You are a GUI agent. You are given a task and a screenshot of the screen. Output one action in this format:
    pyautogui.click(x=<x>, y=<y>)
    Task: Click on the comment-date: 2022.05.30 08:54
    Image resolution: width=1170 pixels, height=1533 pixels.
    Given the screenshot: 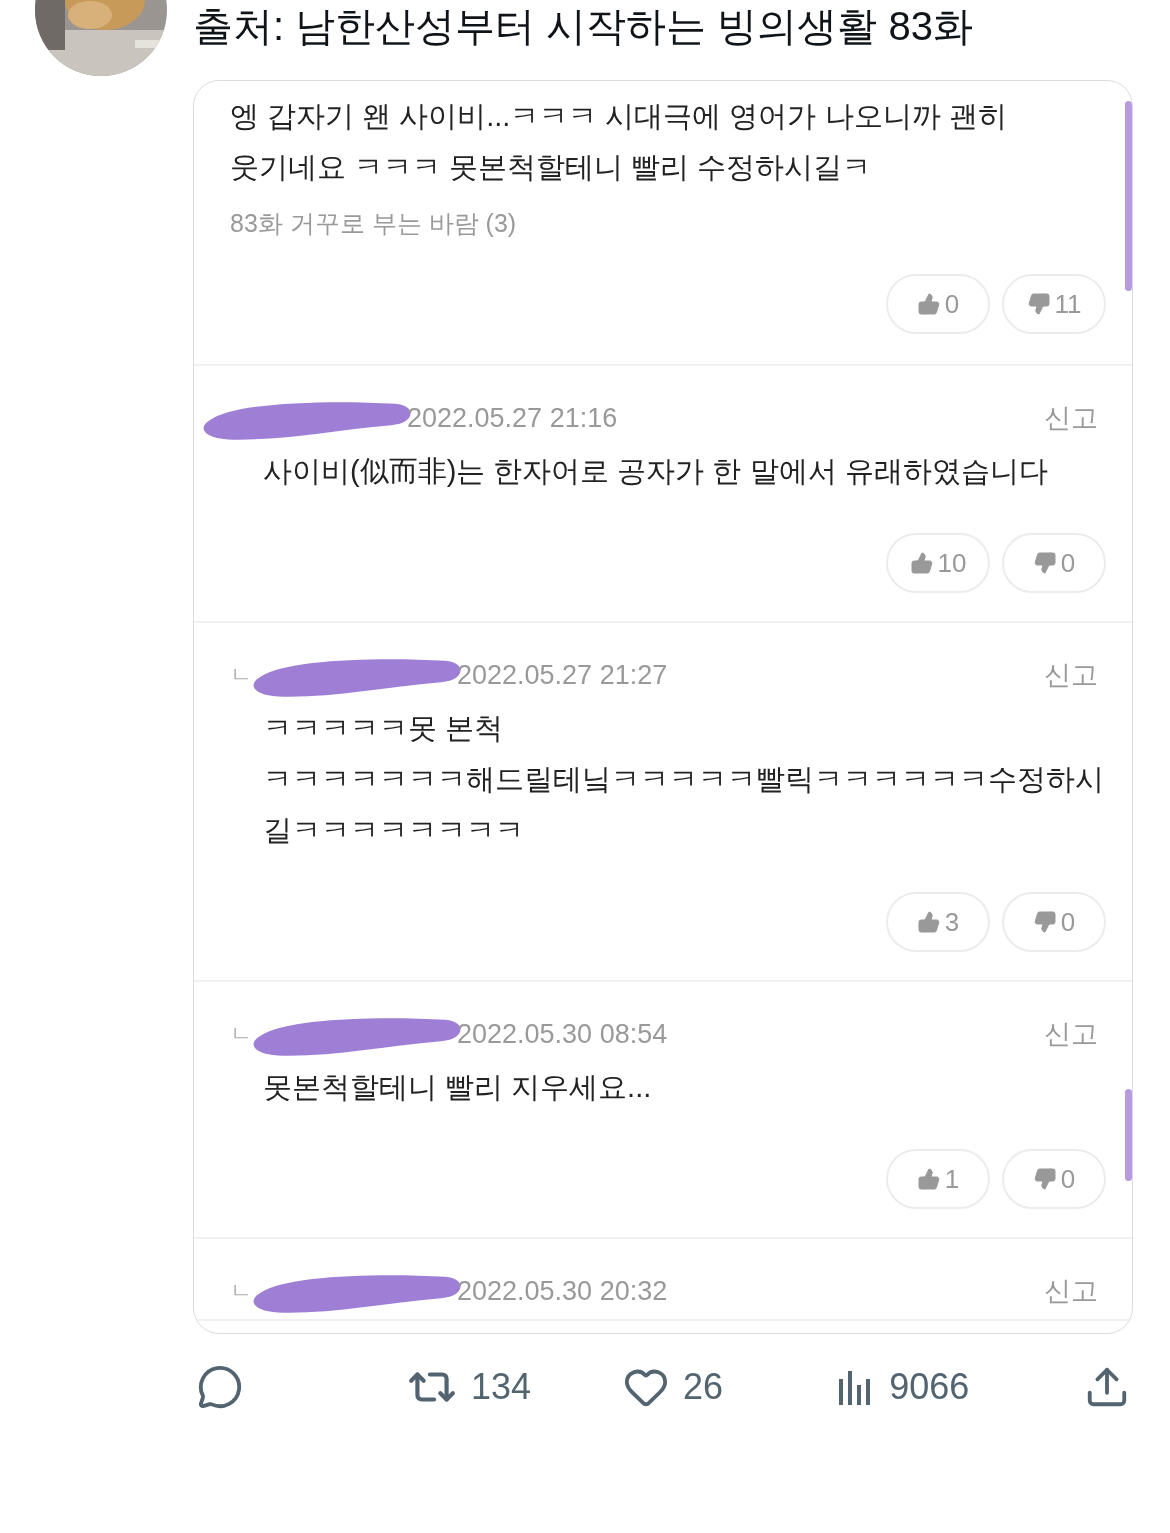 What is the action you would take?
    pyautogui.click(x=562, y=1034)
    